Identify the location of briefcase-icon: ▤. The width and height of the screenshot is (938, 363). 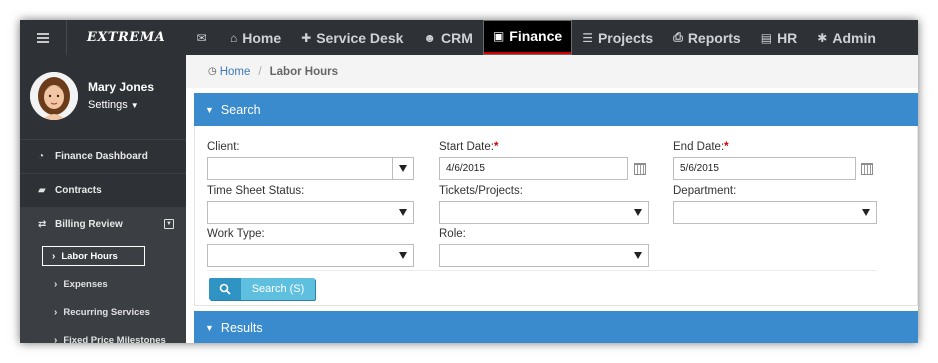
(766, 37).